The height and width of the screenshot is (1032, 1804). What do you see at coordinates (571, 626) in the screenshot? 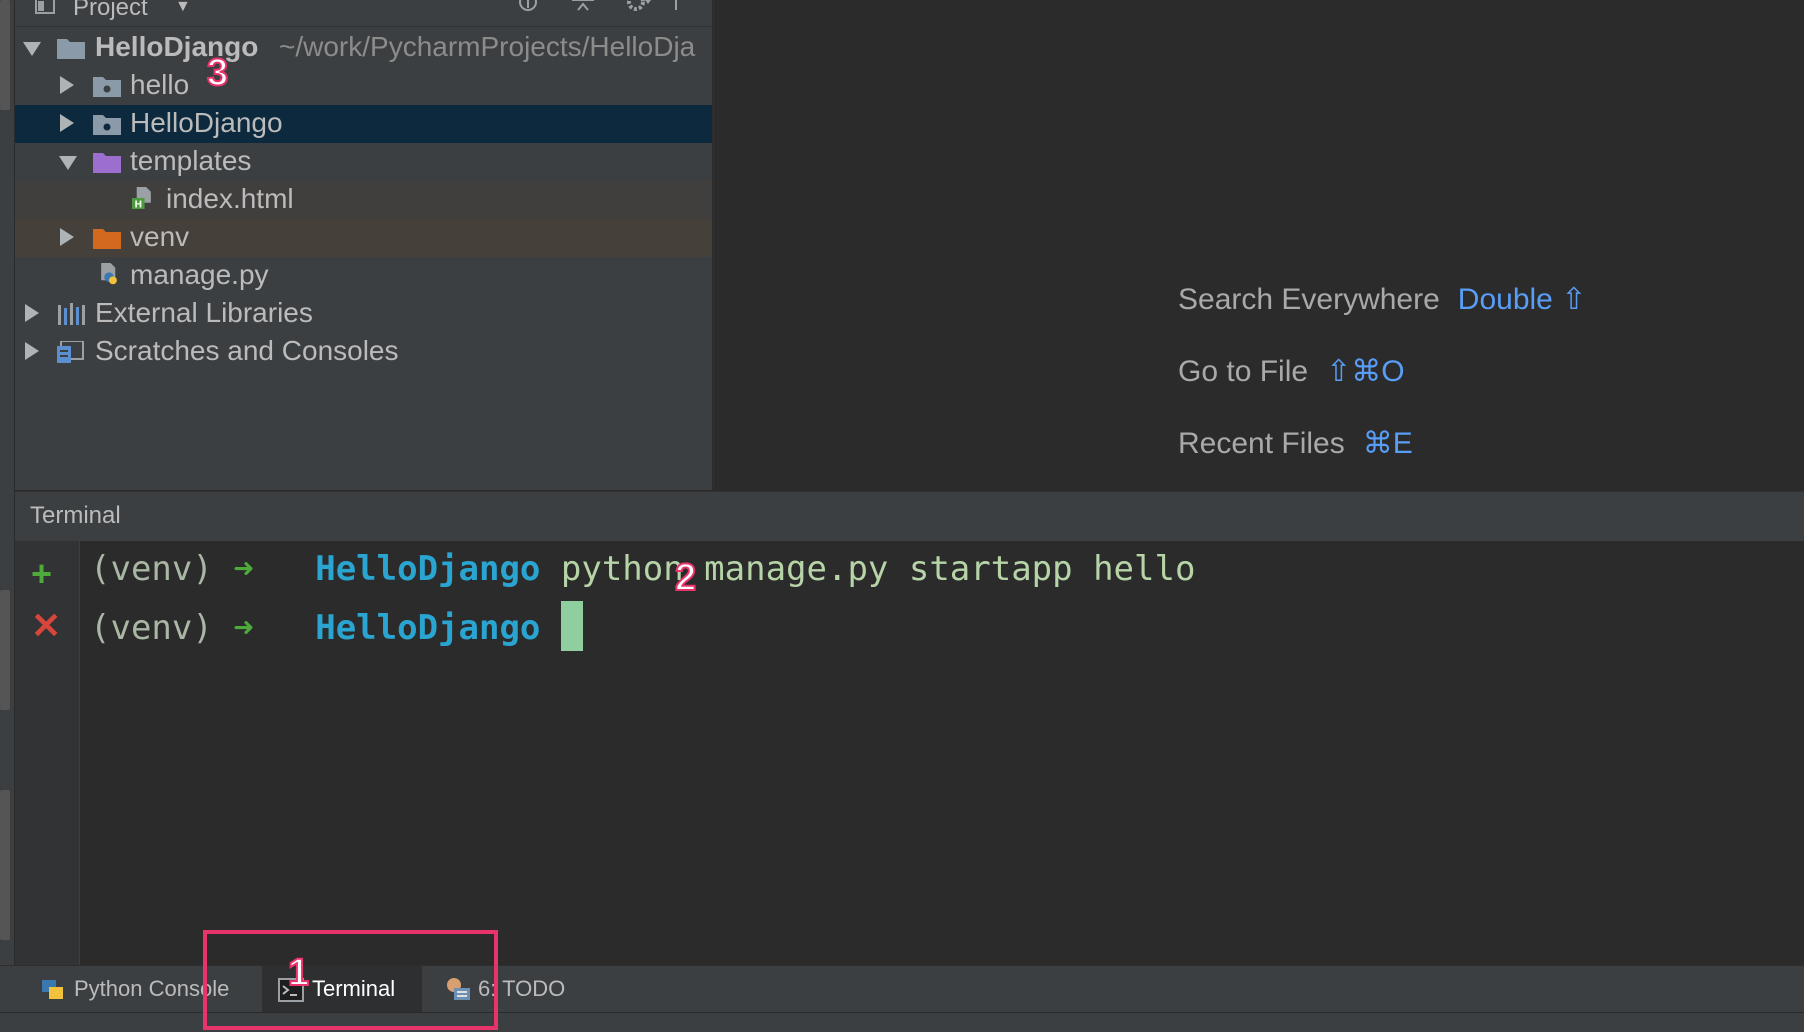
I see `terminal-cursor` at bounding box center [571, 626].